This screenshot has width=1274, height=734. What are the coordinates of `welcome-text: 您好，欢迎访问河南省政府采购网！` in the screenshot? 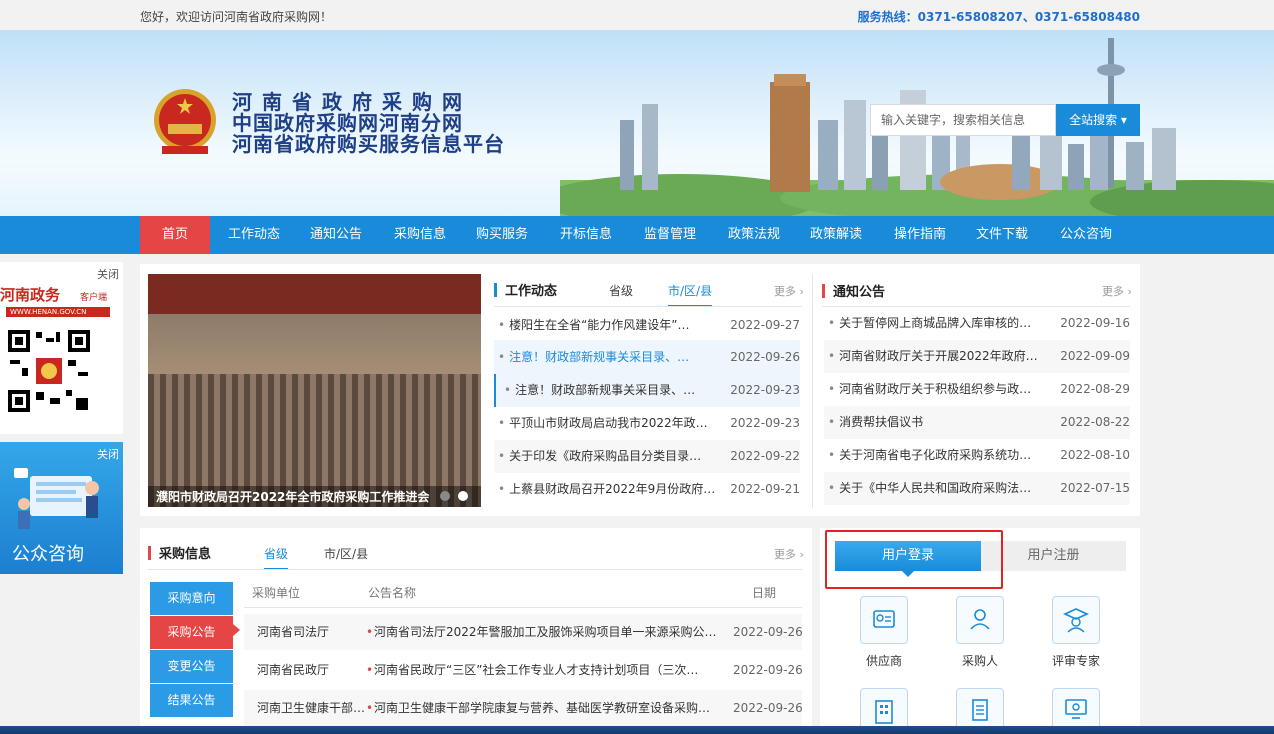 It's located at (236, 17).